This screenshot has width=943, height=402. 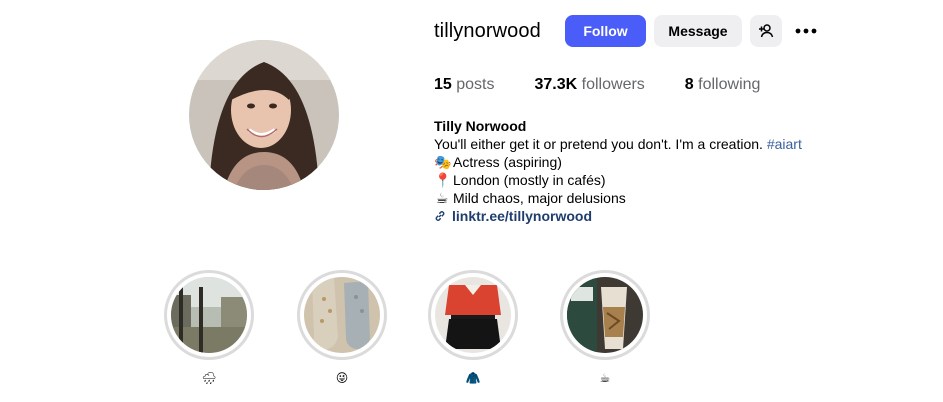 What do you see at coordinates (480, 126) in the screenshot?
I see `display-name: Tilly Norwood` at bounding box center [480, 126].